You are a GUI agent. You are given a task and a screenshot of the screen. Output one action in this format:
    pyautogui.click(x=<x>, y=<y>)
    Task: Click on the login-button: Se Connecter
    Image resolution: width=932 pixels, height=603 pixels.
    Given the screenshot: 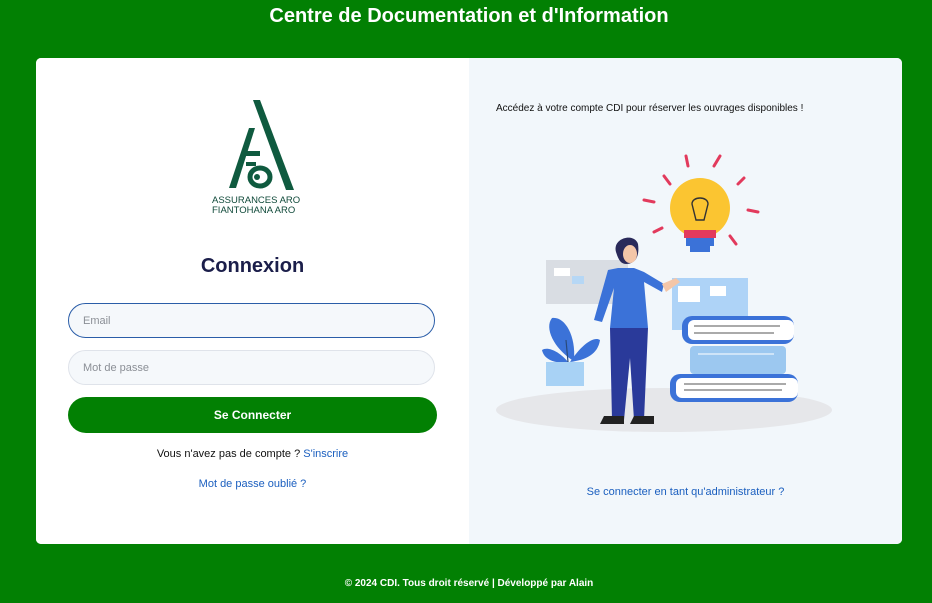 What is the action you would take?
    pyautogui.click(x=252, y=415)
    